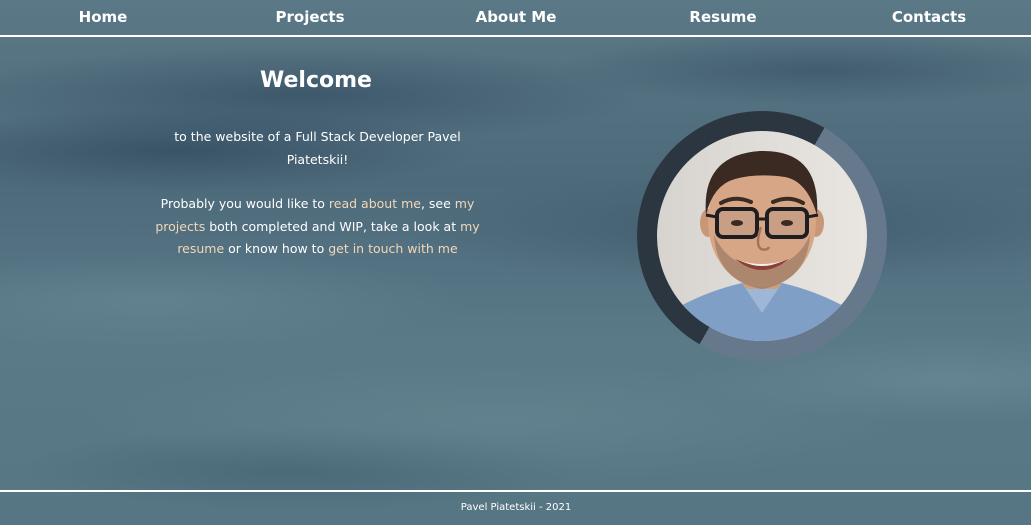 The image size is (1031, 525). I want to click on nav-about-link: About Me, so click(516, 17).